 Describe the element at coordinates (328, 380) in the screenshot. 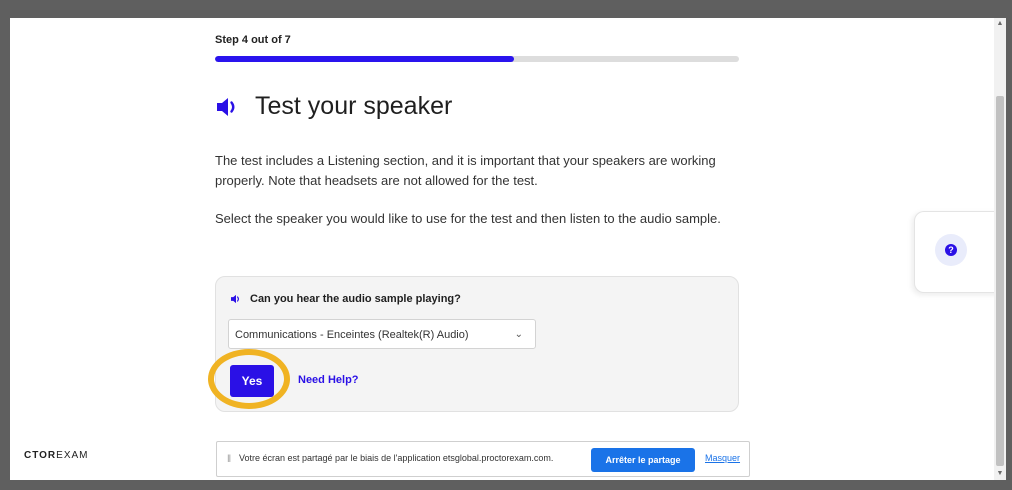

I see `need-help-link: Need Help?` at that location.